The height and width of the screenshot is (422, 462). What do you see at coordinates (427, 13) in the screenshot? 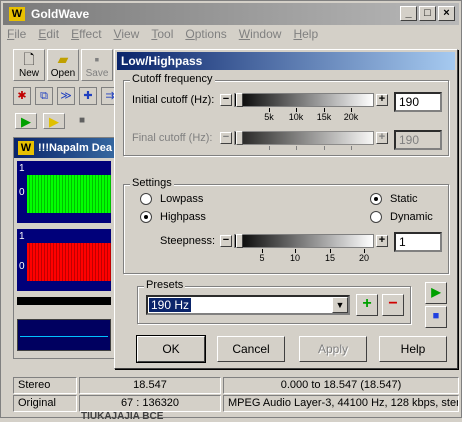
I see `maximize-button: □` at bounding box center [427, 13].